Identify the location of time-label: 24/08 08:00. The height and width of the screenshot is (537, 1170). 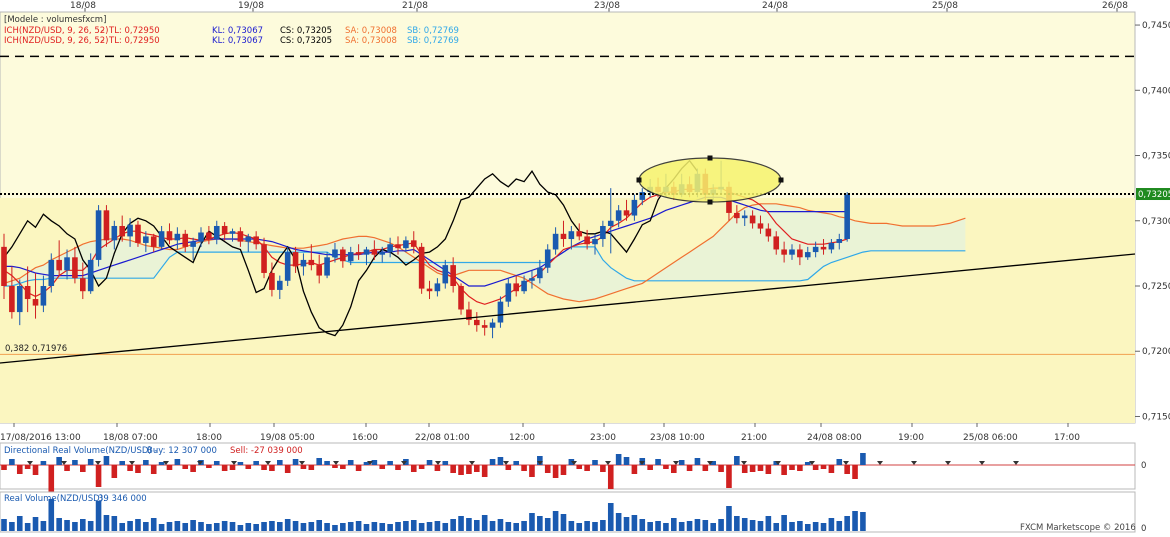
(834, 438).